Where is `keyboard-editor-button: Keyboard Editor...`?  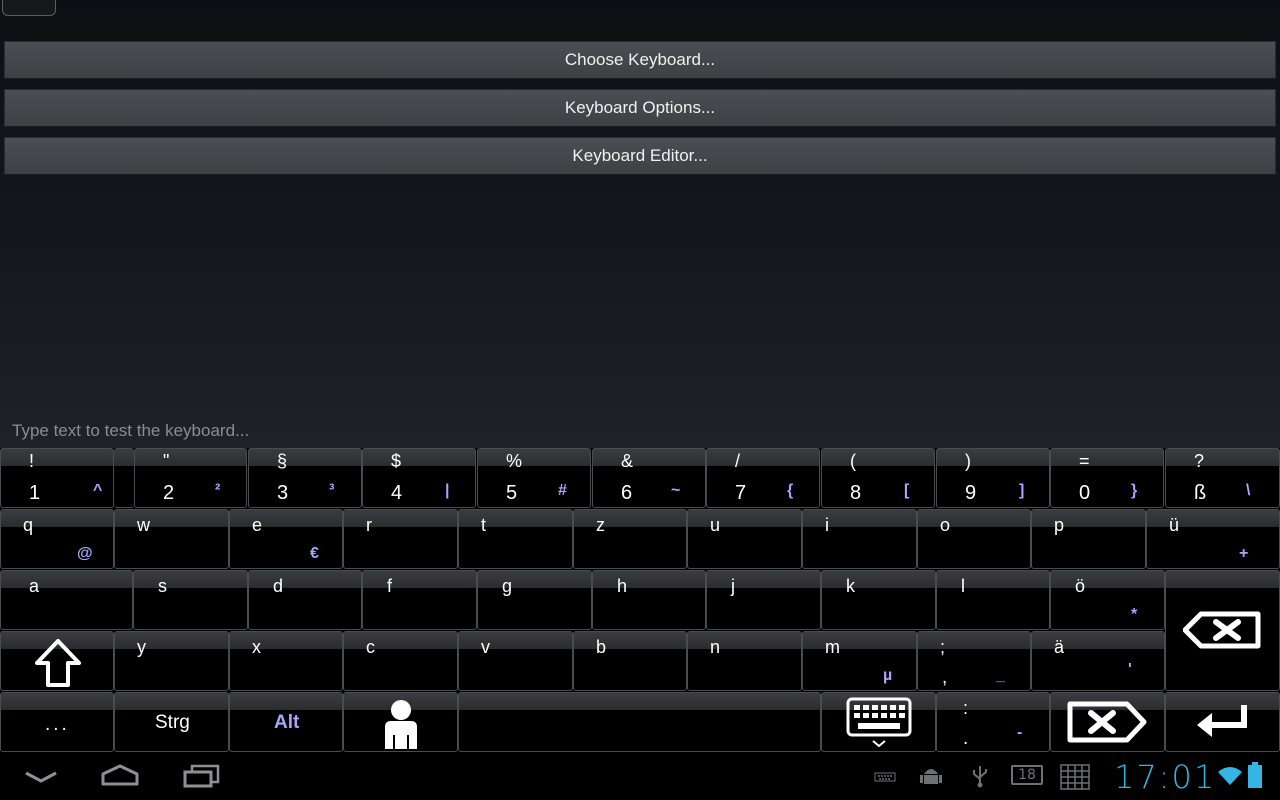
keyboard-editor-button: Keyboard Editor... is located at coordinates (640, 156).